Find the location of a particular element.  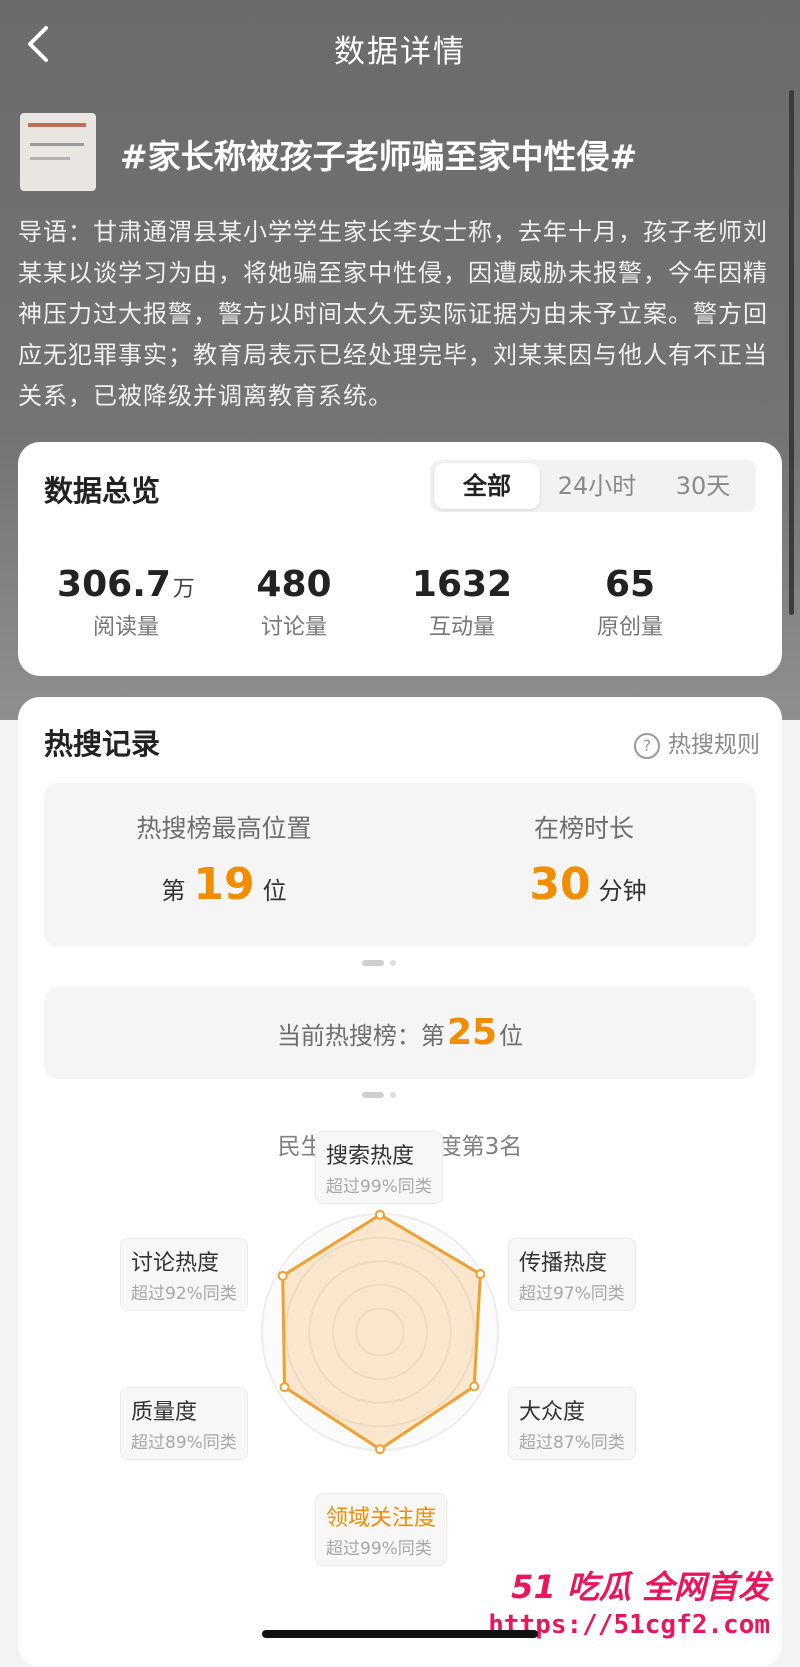

nav-header: 数据详情 is located at coordinates (400, 45).